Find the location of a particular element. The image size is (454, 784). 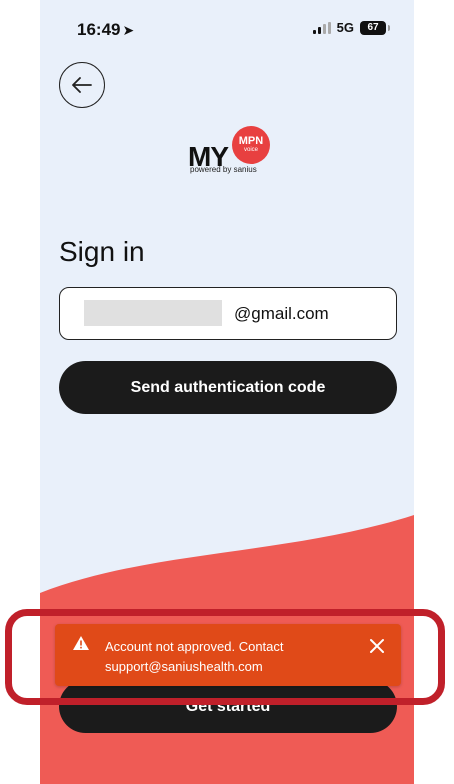

send-code-button: Send authentication code is located at coordinates (228, 387).